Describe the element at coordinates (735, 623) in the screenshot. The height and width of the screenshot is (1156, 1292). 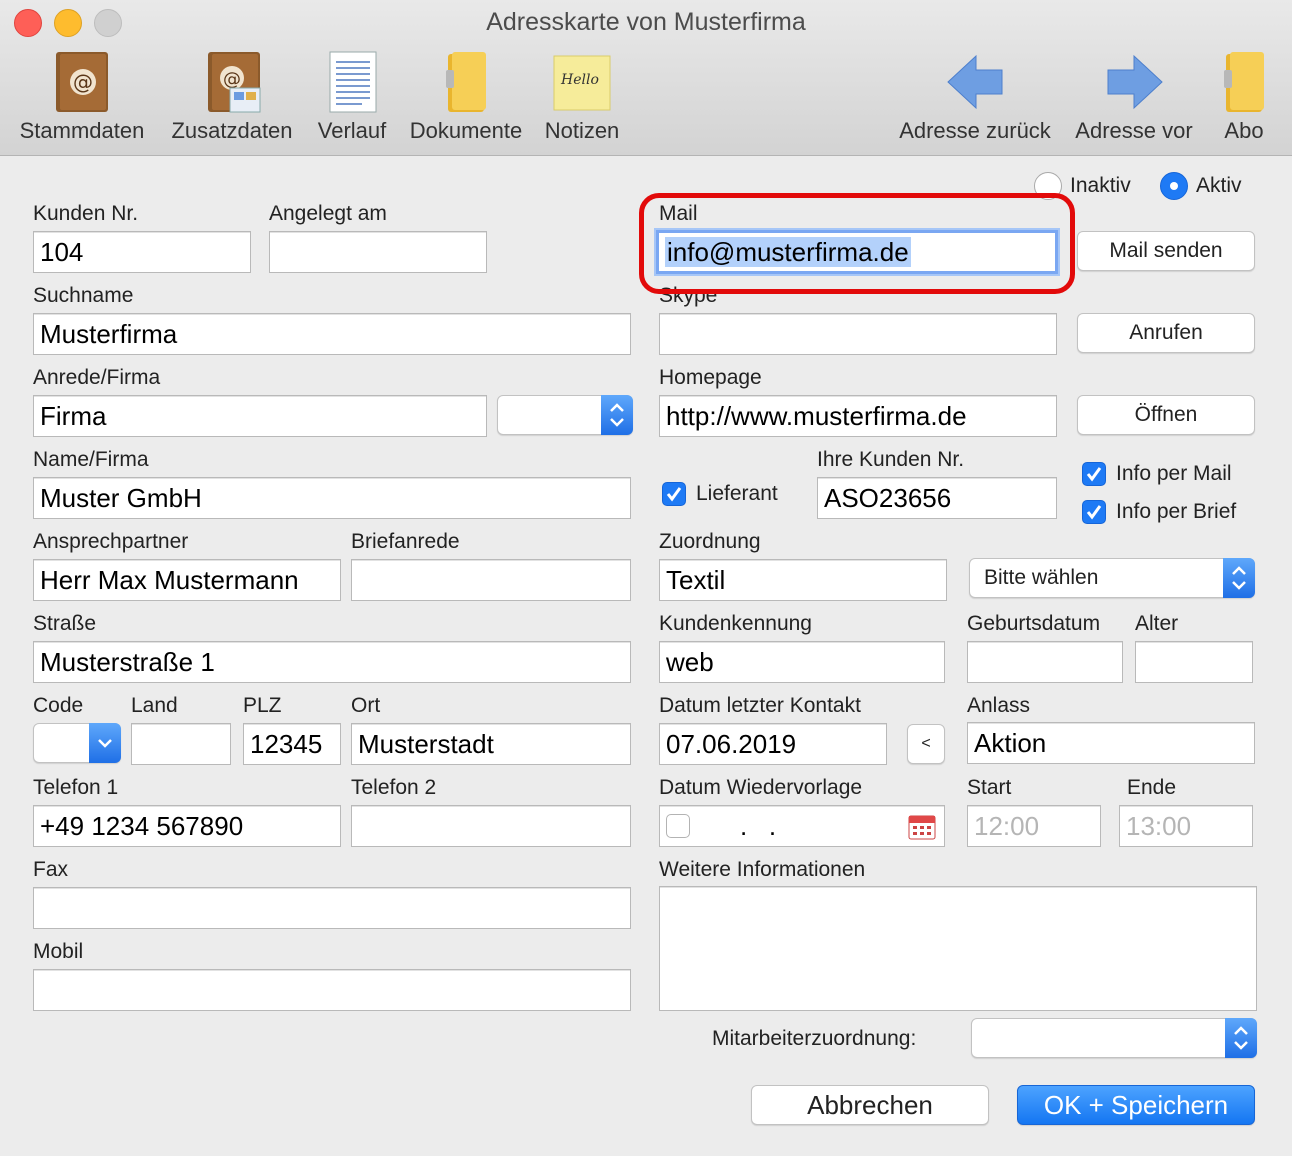
I see `kundenkennung-label: Kundenkennung` at that location.